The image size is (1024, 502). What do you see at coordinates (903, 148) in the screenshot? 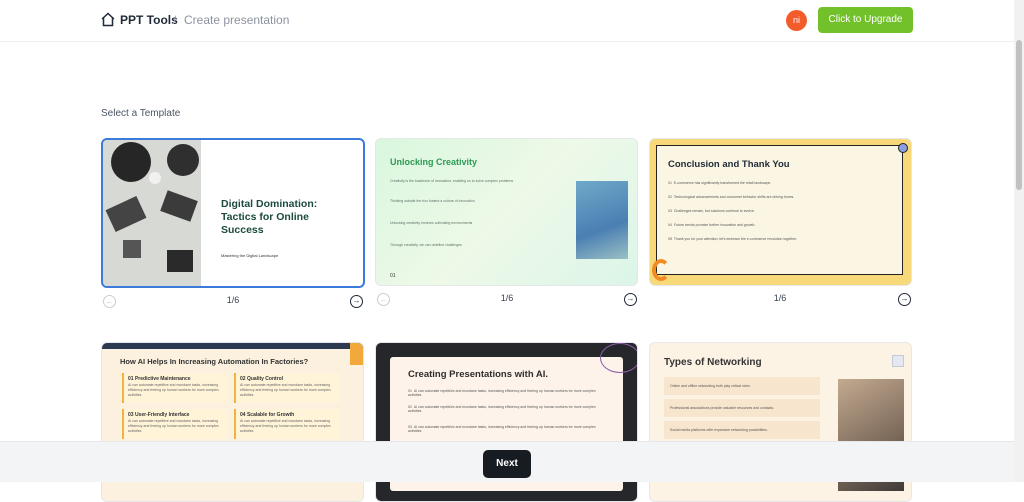
I see `decor-dot` at bounding box center [903, 148].